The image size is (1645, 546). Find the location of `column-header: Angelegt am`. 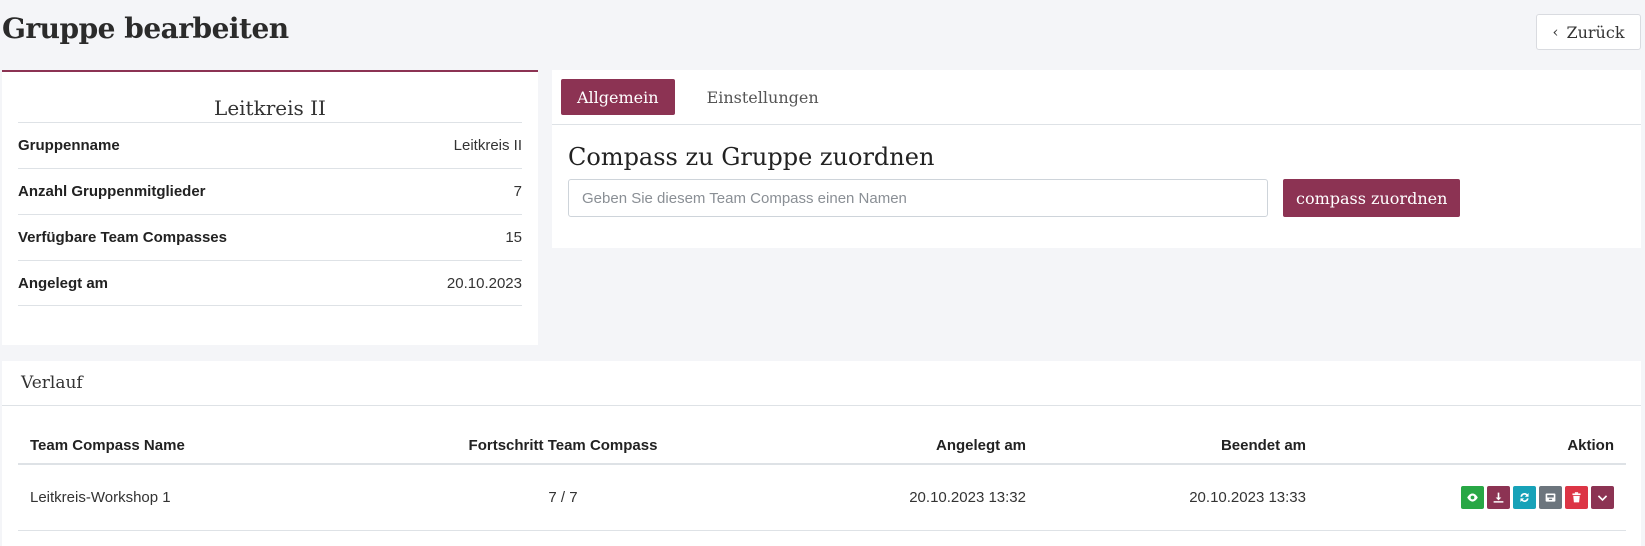

column-header: Angelegt am is located at coordinates (908, 446).